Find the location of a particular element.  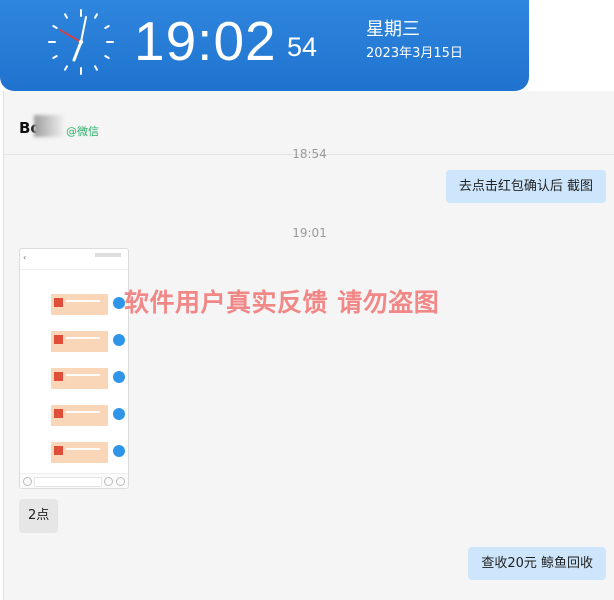

clock-seconds: 54 is located at coordinates (302, 47).